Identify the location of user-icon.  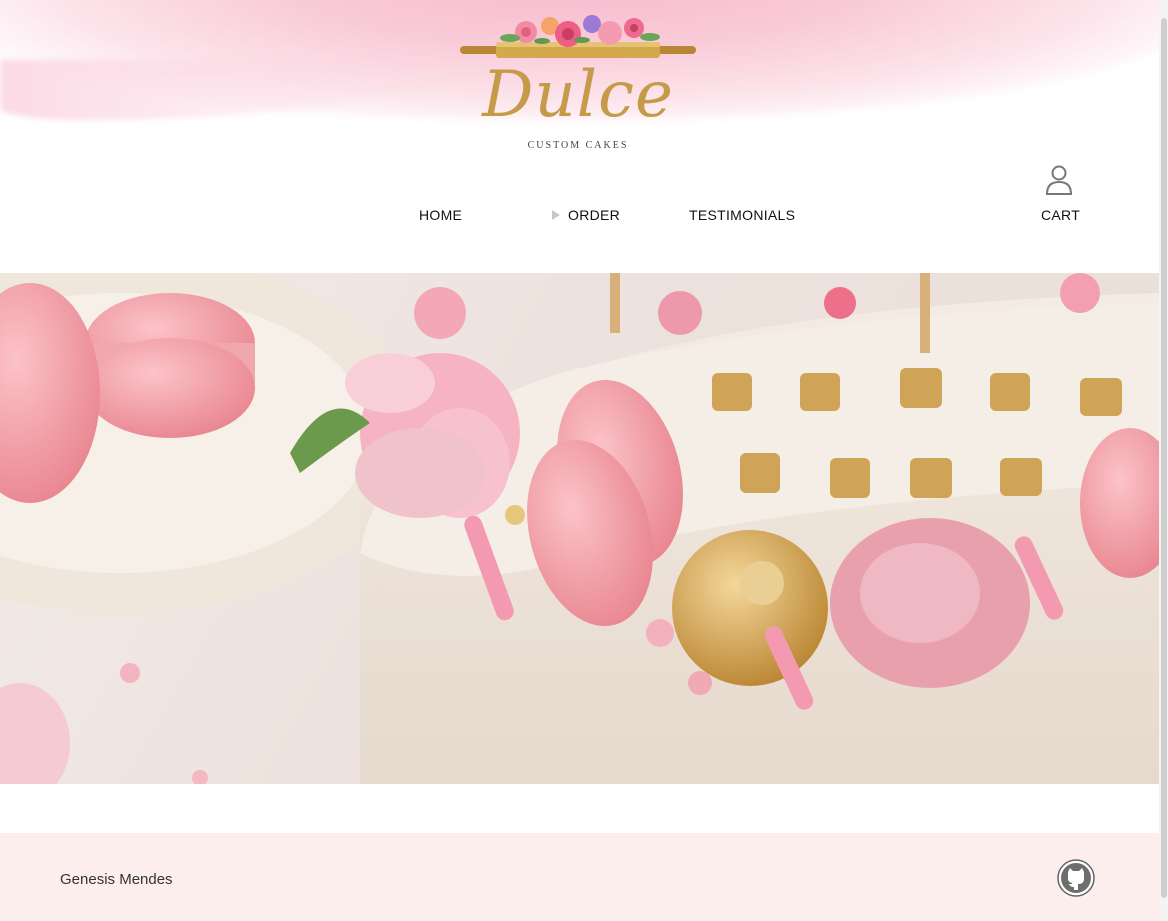
(1059, 180).